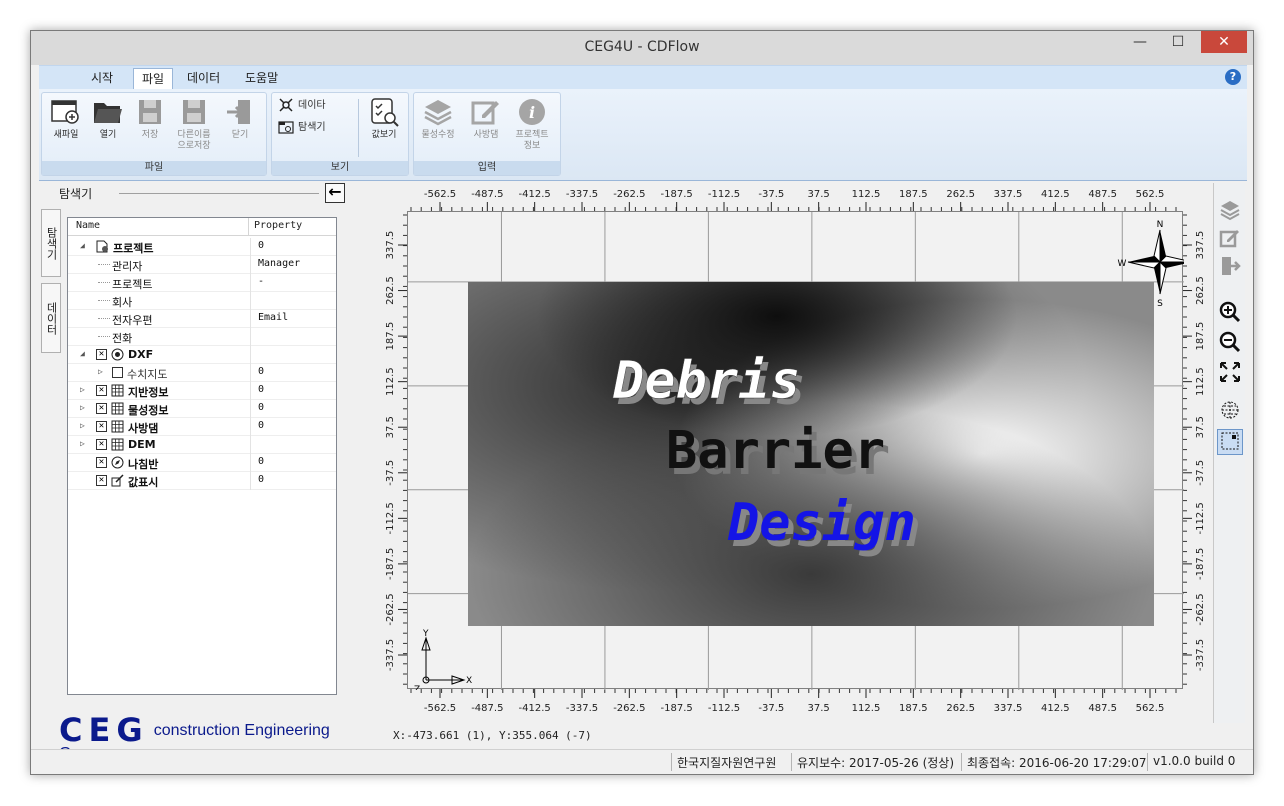 This screenshot has height=806, width=1284. What do you see at coordinates (51, 318) in the screenshot?
I see `tab-data: 데이터` at bounding box center [51, 318].